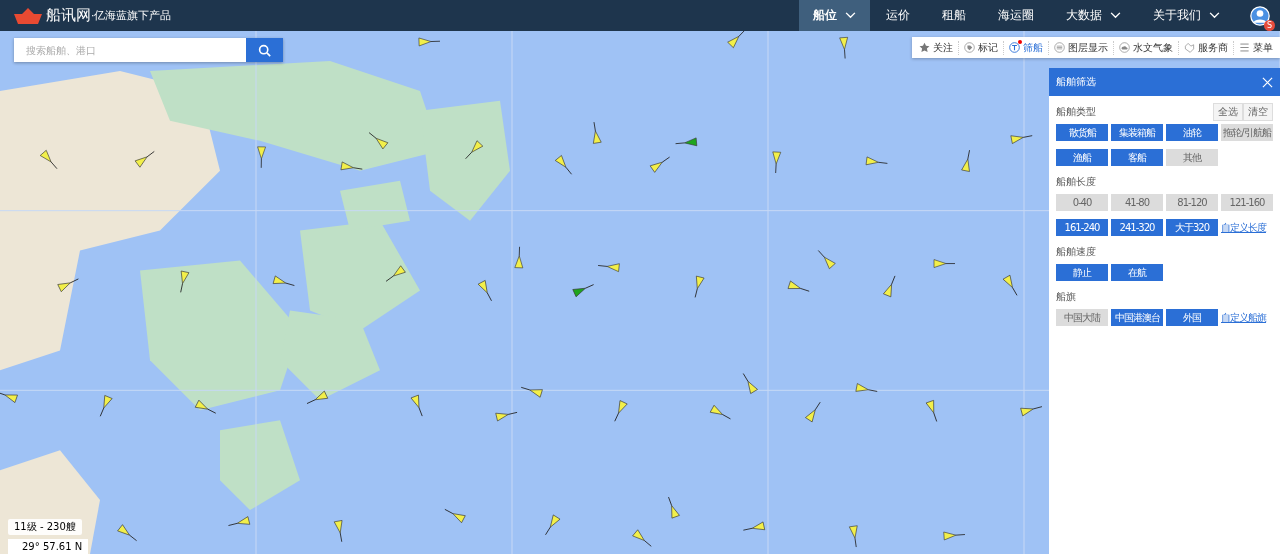 Image resolution: width=1280 pixels, height=554 pixels. Describe the element at coordinates (28, 15) in the screenshot. I see `boat-logo-icon` at that location.